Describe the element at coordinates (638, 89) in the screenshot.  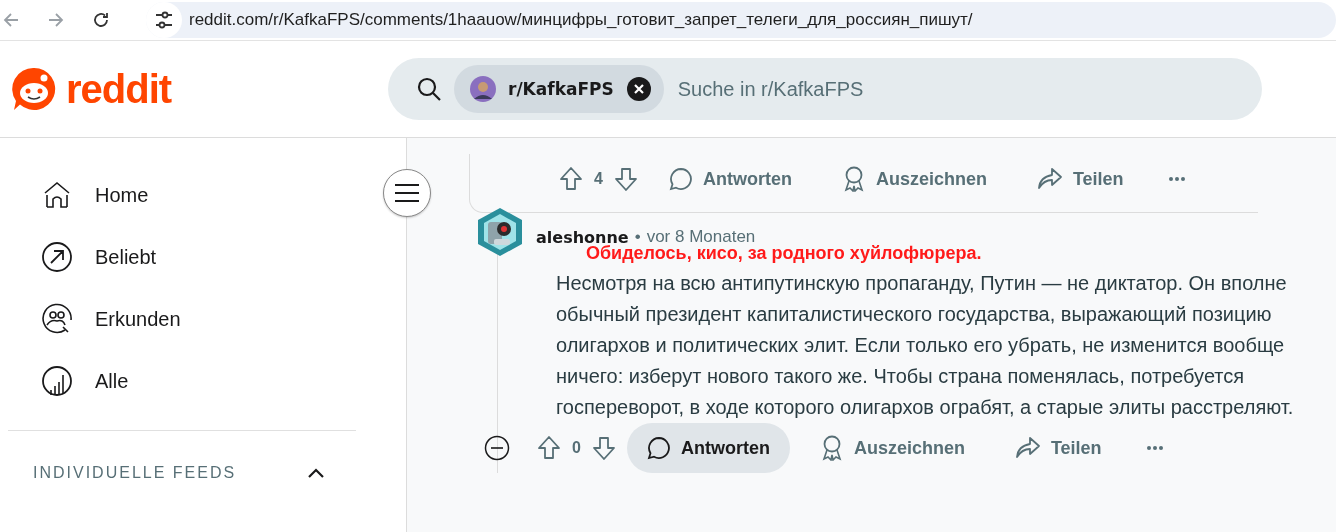
I see `clear-icon` at that location.